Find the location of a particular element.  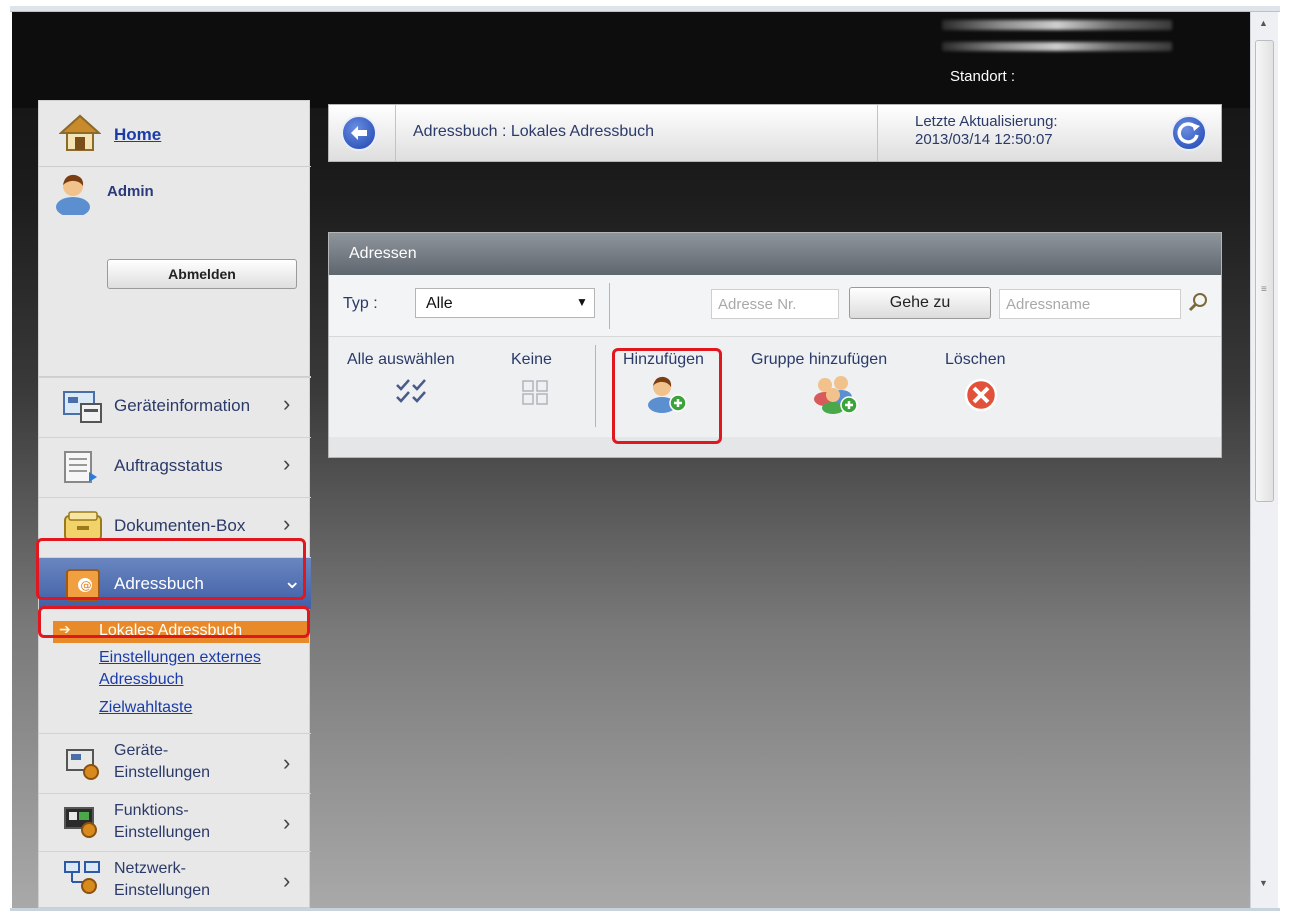

select-all-button: Alle auswählen is located at coordinates (414, 382).